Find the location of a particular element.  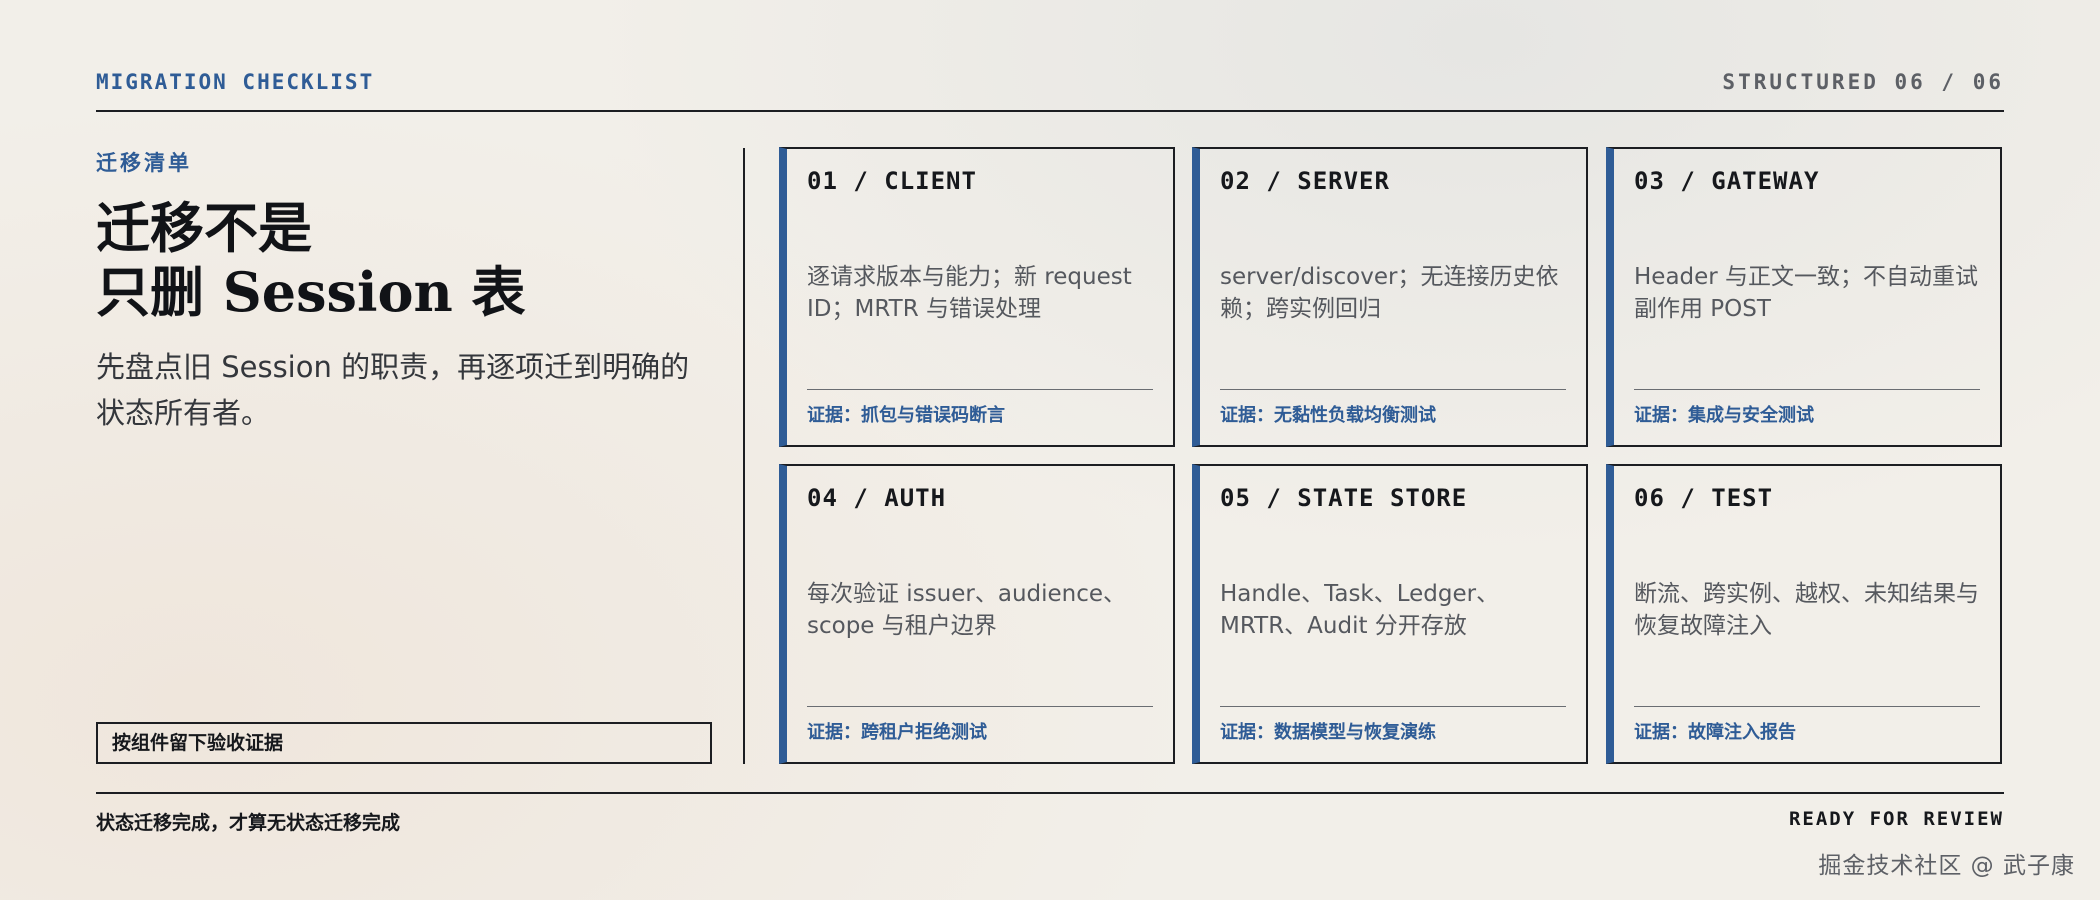

card-evidence: 证据：跨租户拒绝测试 is located at coordinates (897, 732).